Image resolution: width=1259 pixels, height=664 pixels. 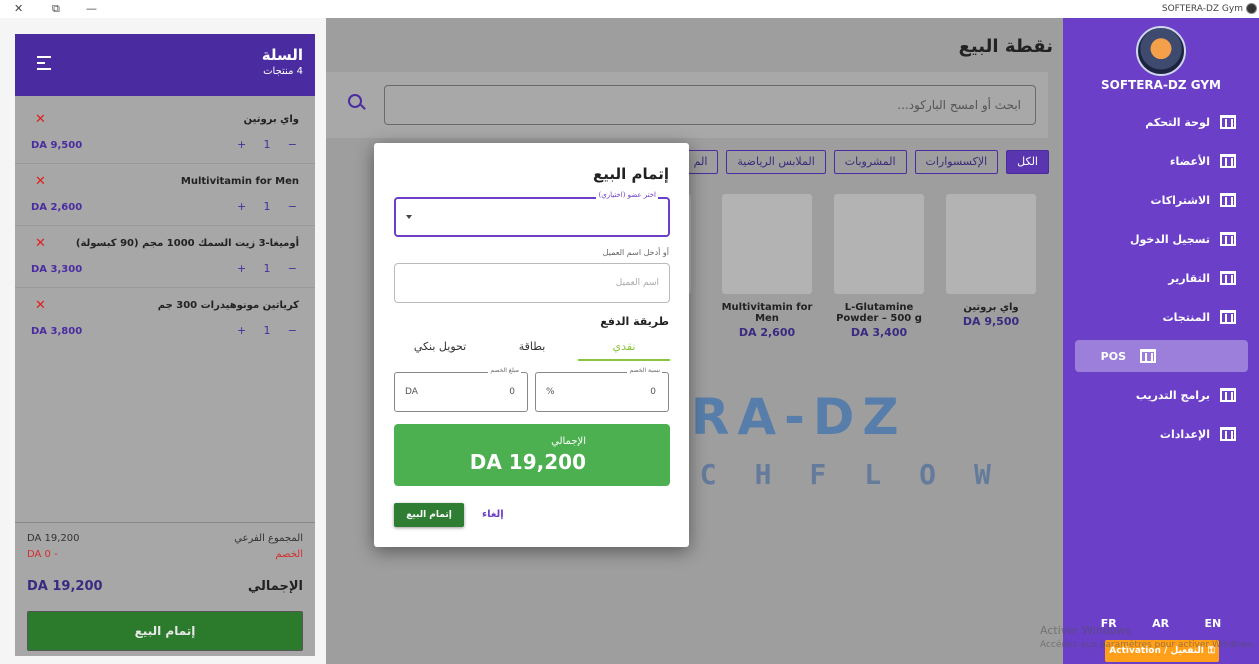 I want to click on payment-tab-bank-transfer: تحويل بنكي, so click(x=440, y=350).